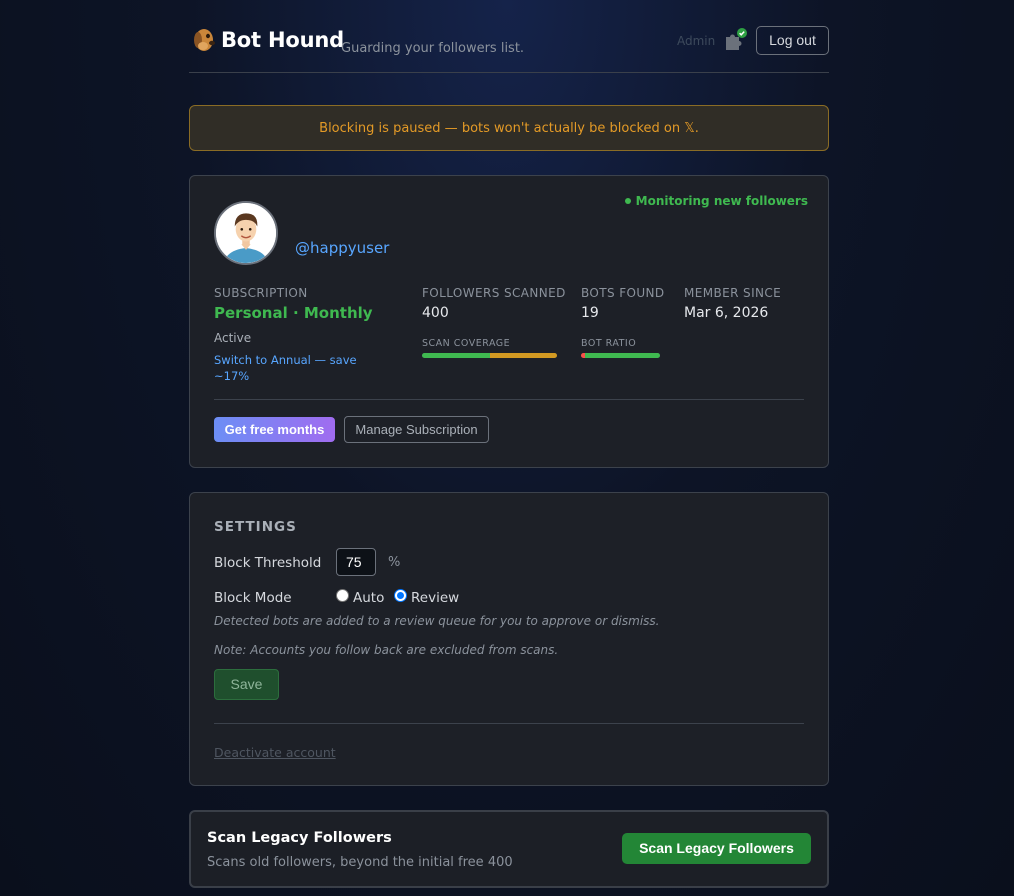 The width and height of the screenshot is (1014, 896). I want to click on scan-coverage-label: SCAN COVERAGE, so click(466, 343).